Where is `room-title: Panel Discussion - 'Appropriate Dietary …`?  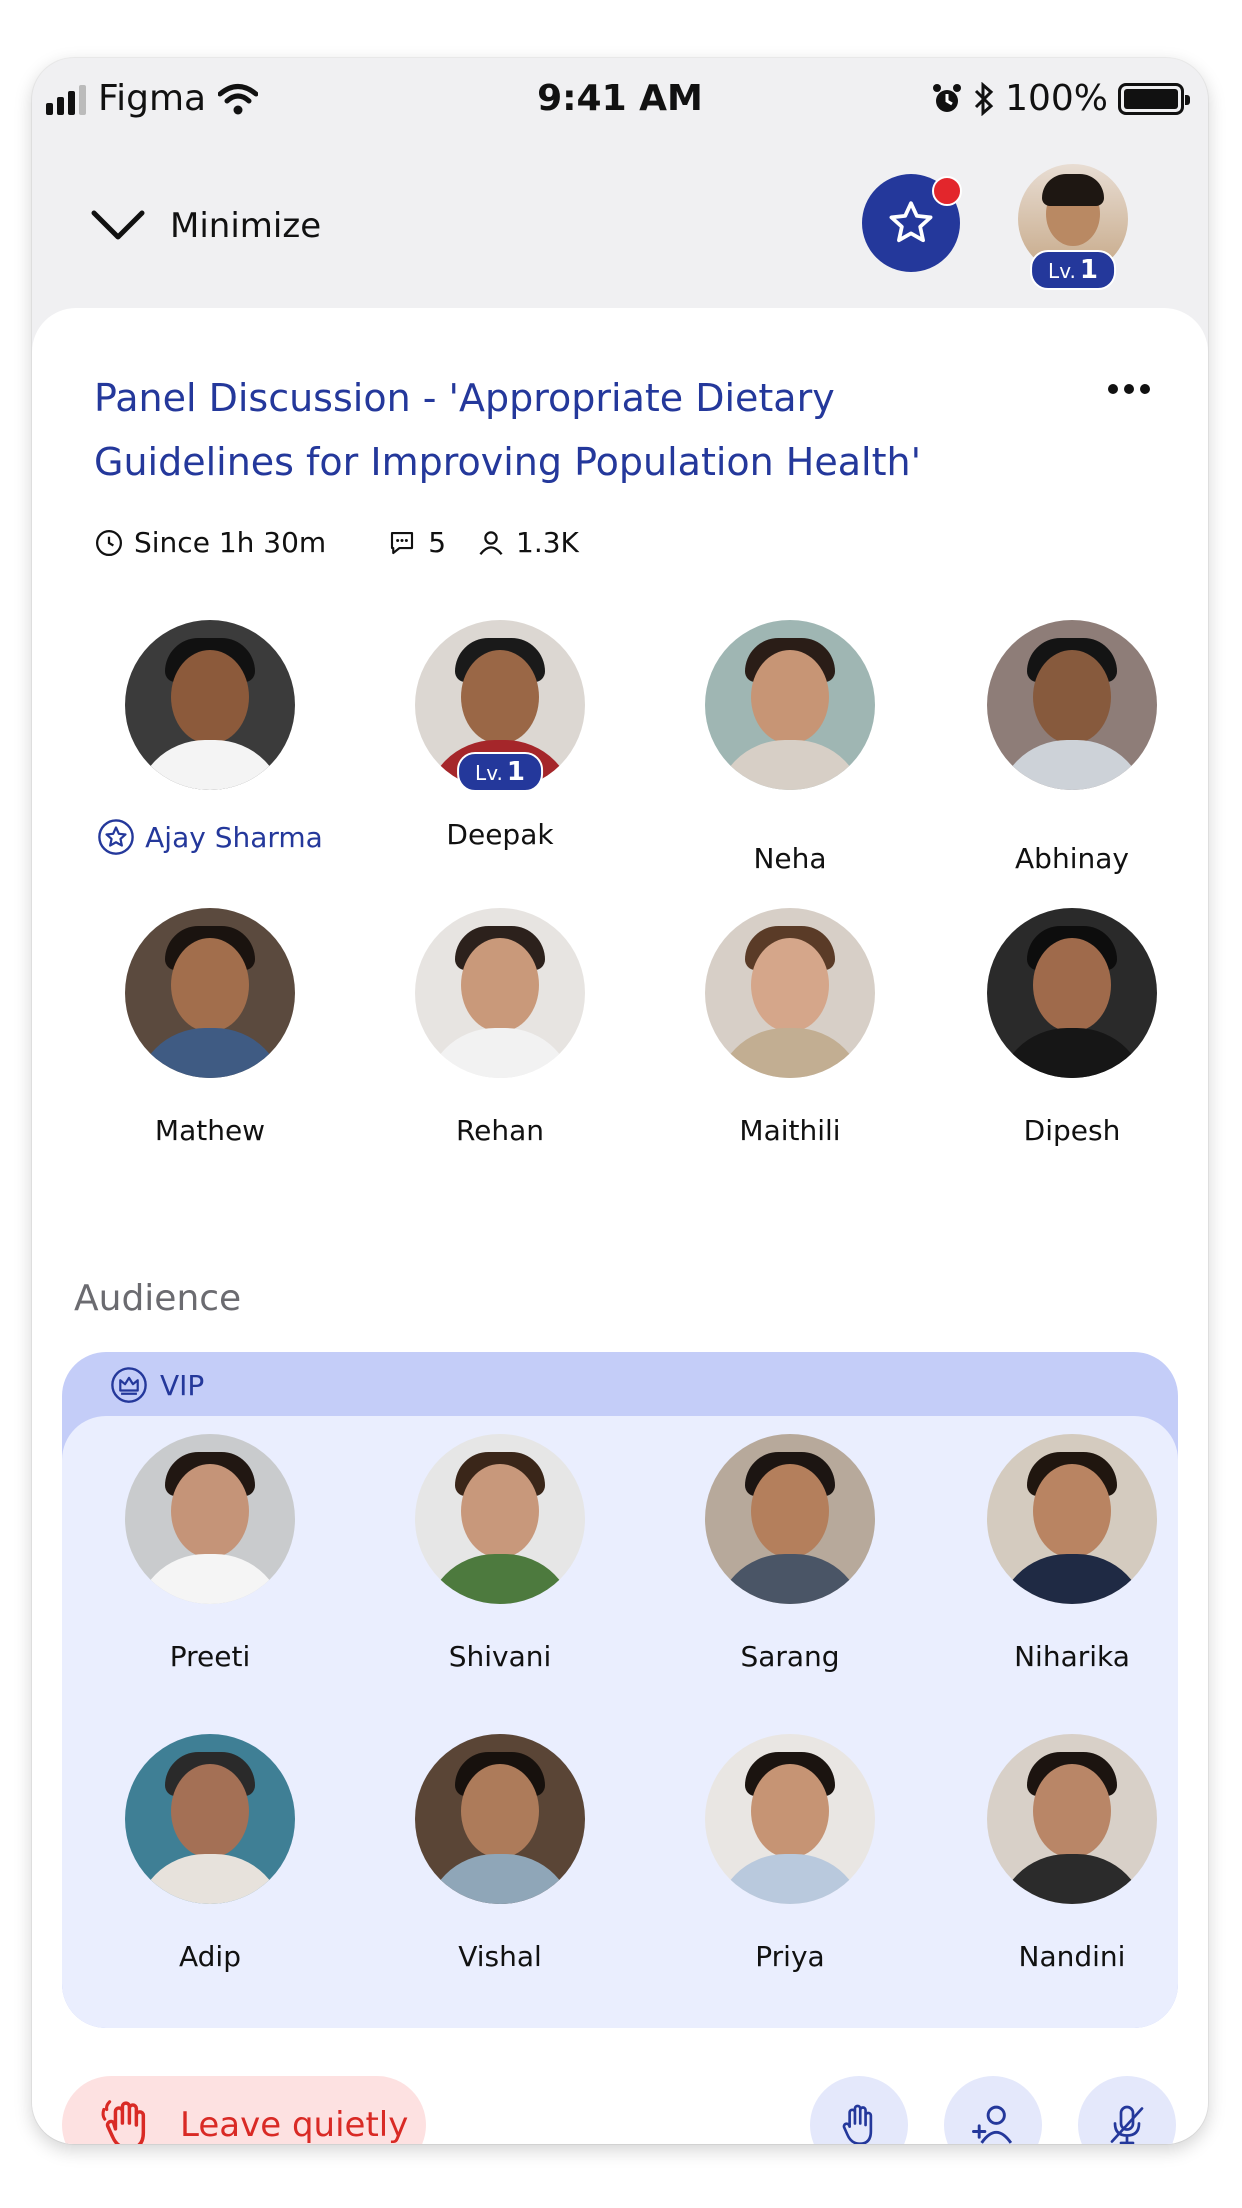
room-title: Panel Discussion - 'Appropriate Dietary … is located at coordinates (544, 430).